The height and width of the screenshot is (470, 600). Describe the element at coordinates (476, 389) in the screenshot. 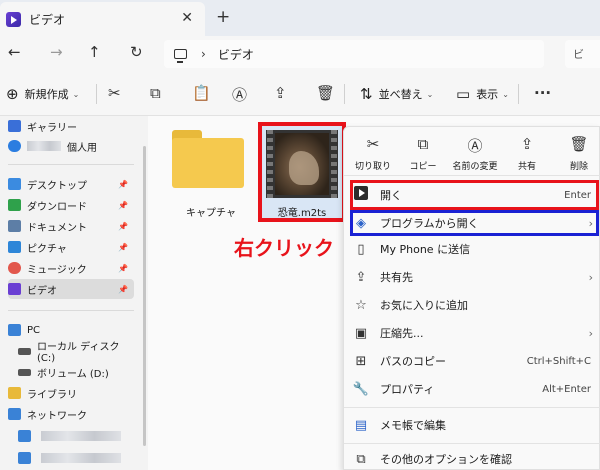

I see `menu-item-properties: 🔧 プロパティ Alt+Enter` at that location.